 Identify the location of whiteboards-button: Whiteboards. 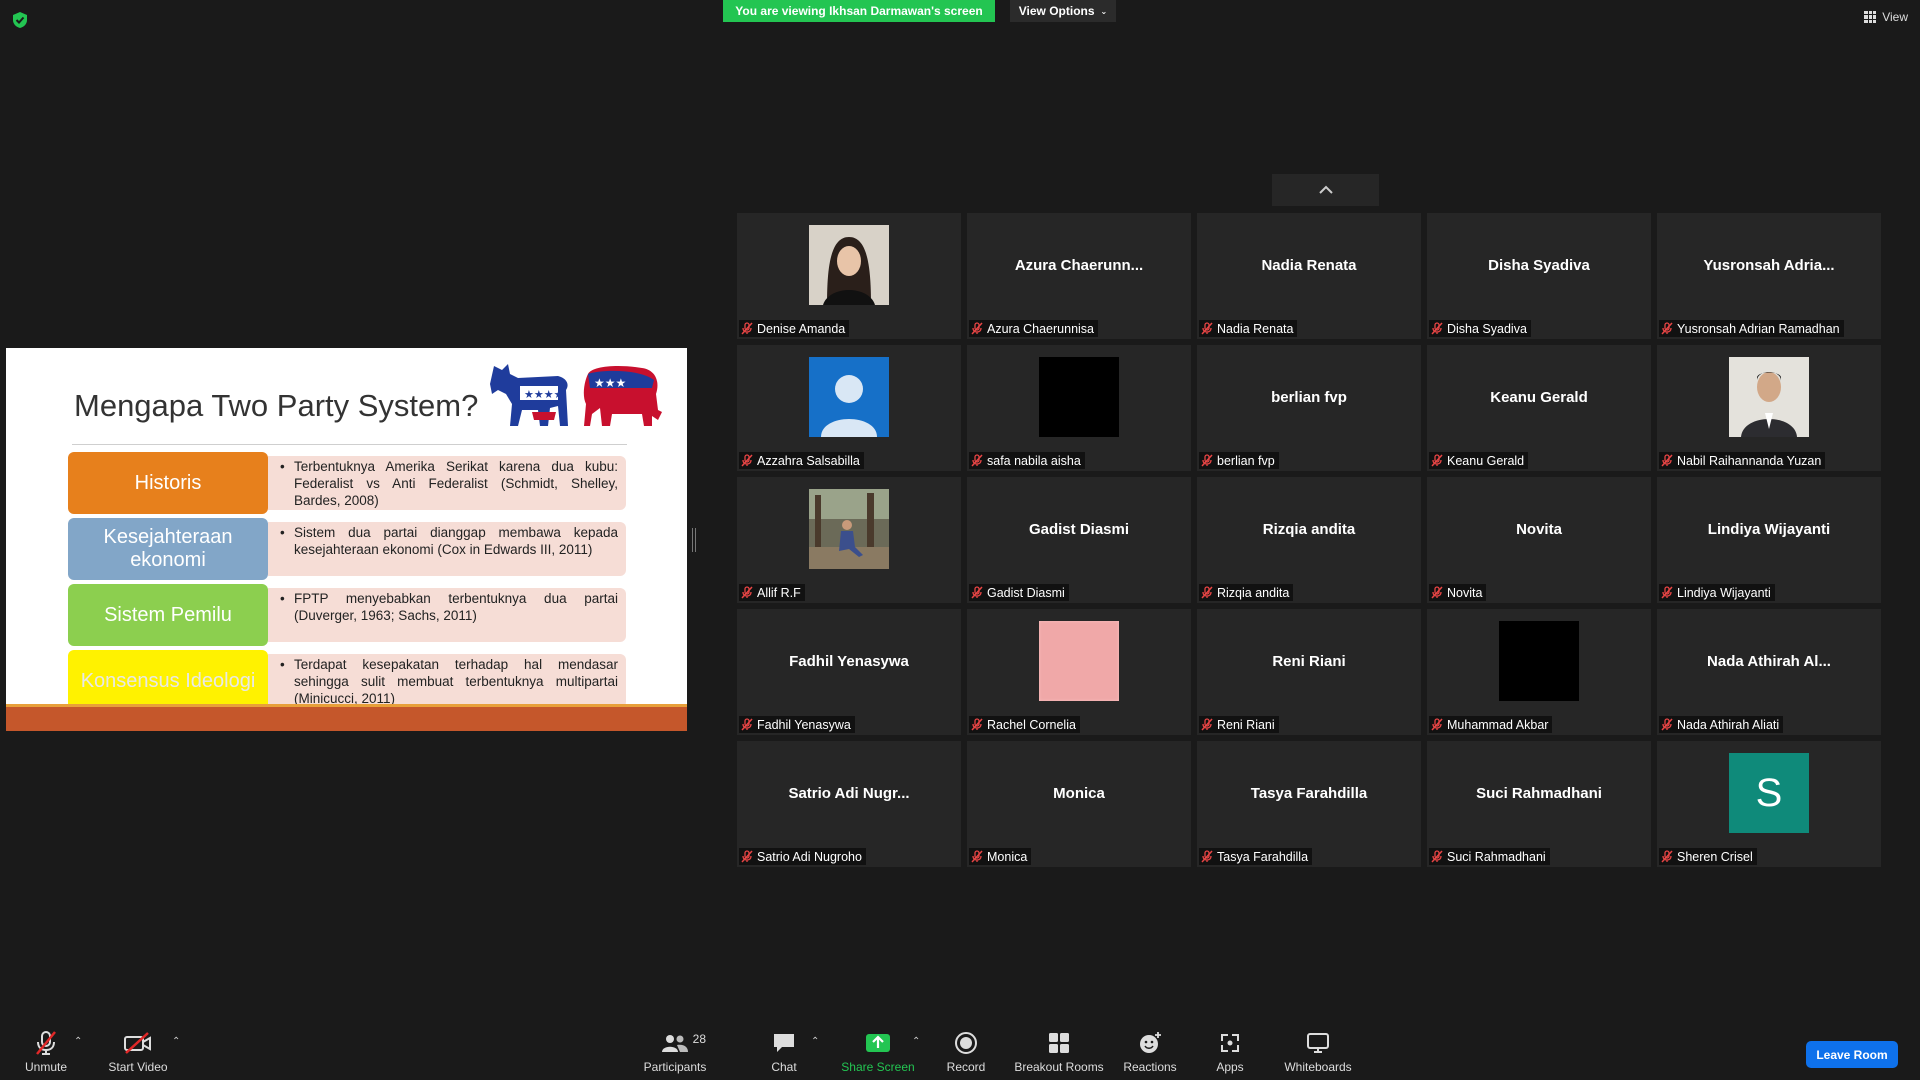
(1318, 1049).